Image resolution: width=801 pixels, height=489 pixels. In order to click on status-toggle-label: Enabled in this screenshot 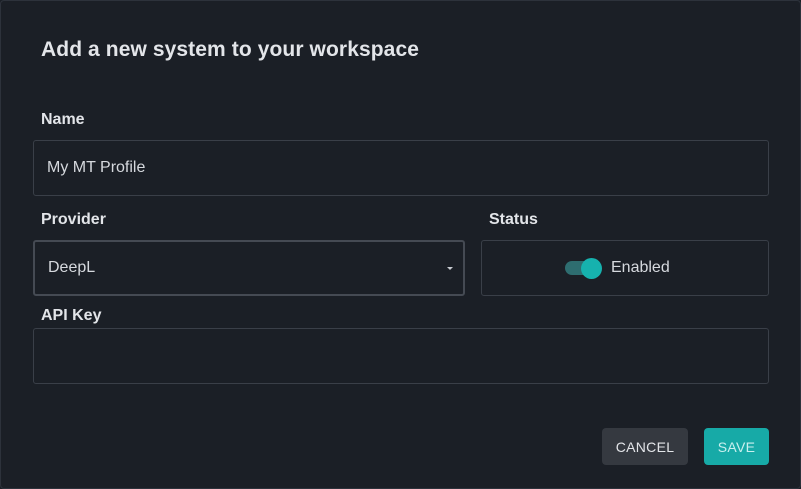, I will do `click(640, 267)`.